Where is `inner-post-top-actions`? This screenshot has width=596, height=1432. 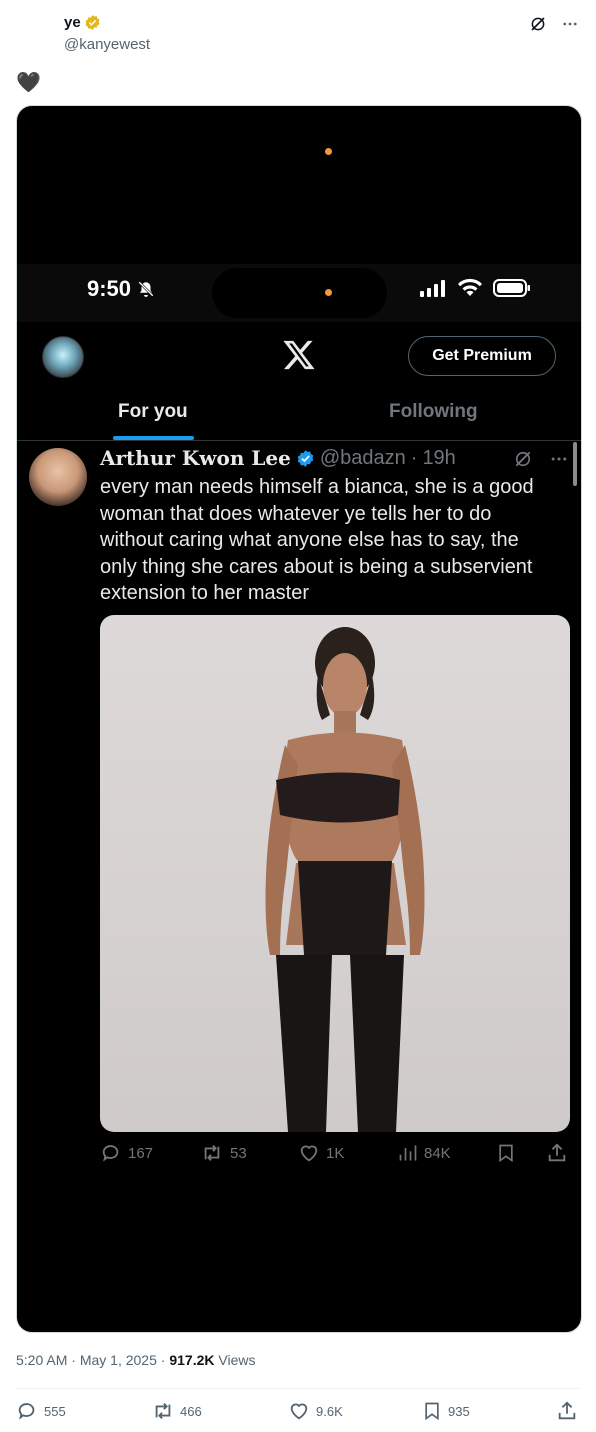 inner-post-top-actions is located at coordinates (541, 459).